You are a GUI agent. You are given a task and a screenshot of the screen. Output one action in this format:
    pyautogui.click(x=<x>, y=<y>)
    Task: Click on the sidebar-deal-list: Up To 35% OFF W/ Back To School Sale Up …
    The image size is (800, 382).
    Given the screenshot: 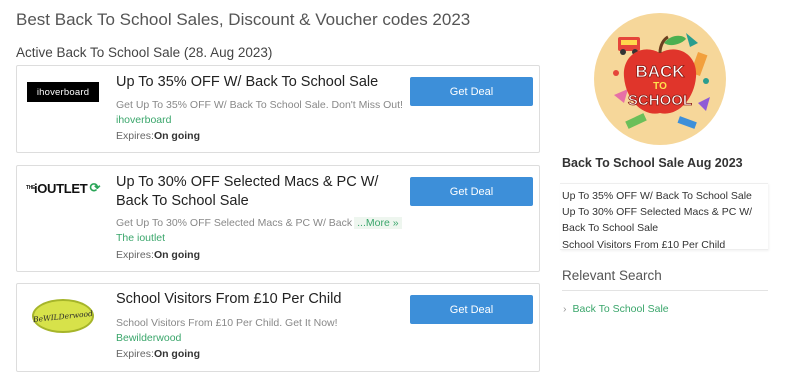 What is the action you would take?
    pyautogui.click(x=664, y=218)
    